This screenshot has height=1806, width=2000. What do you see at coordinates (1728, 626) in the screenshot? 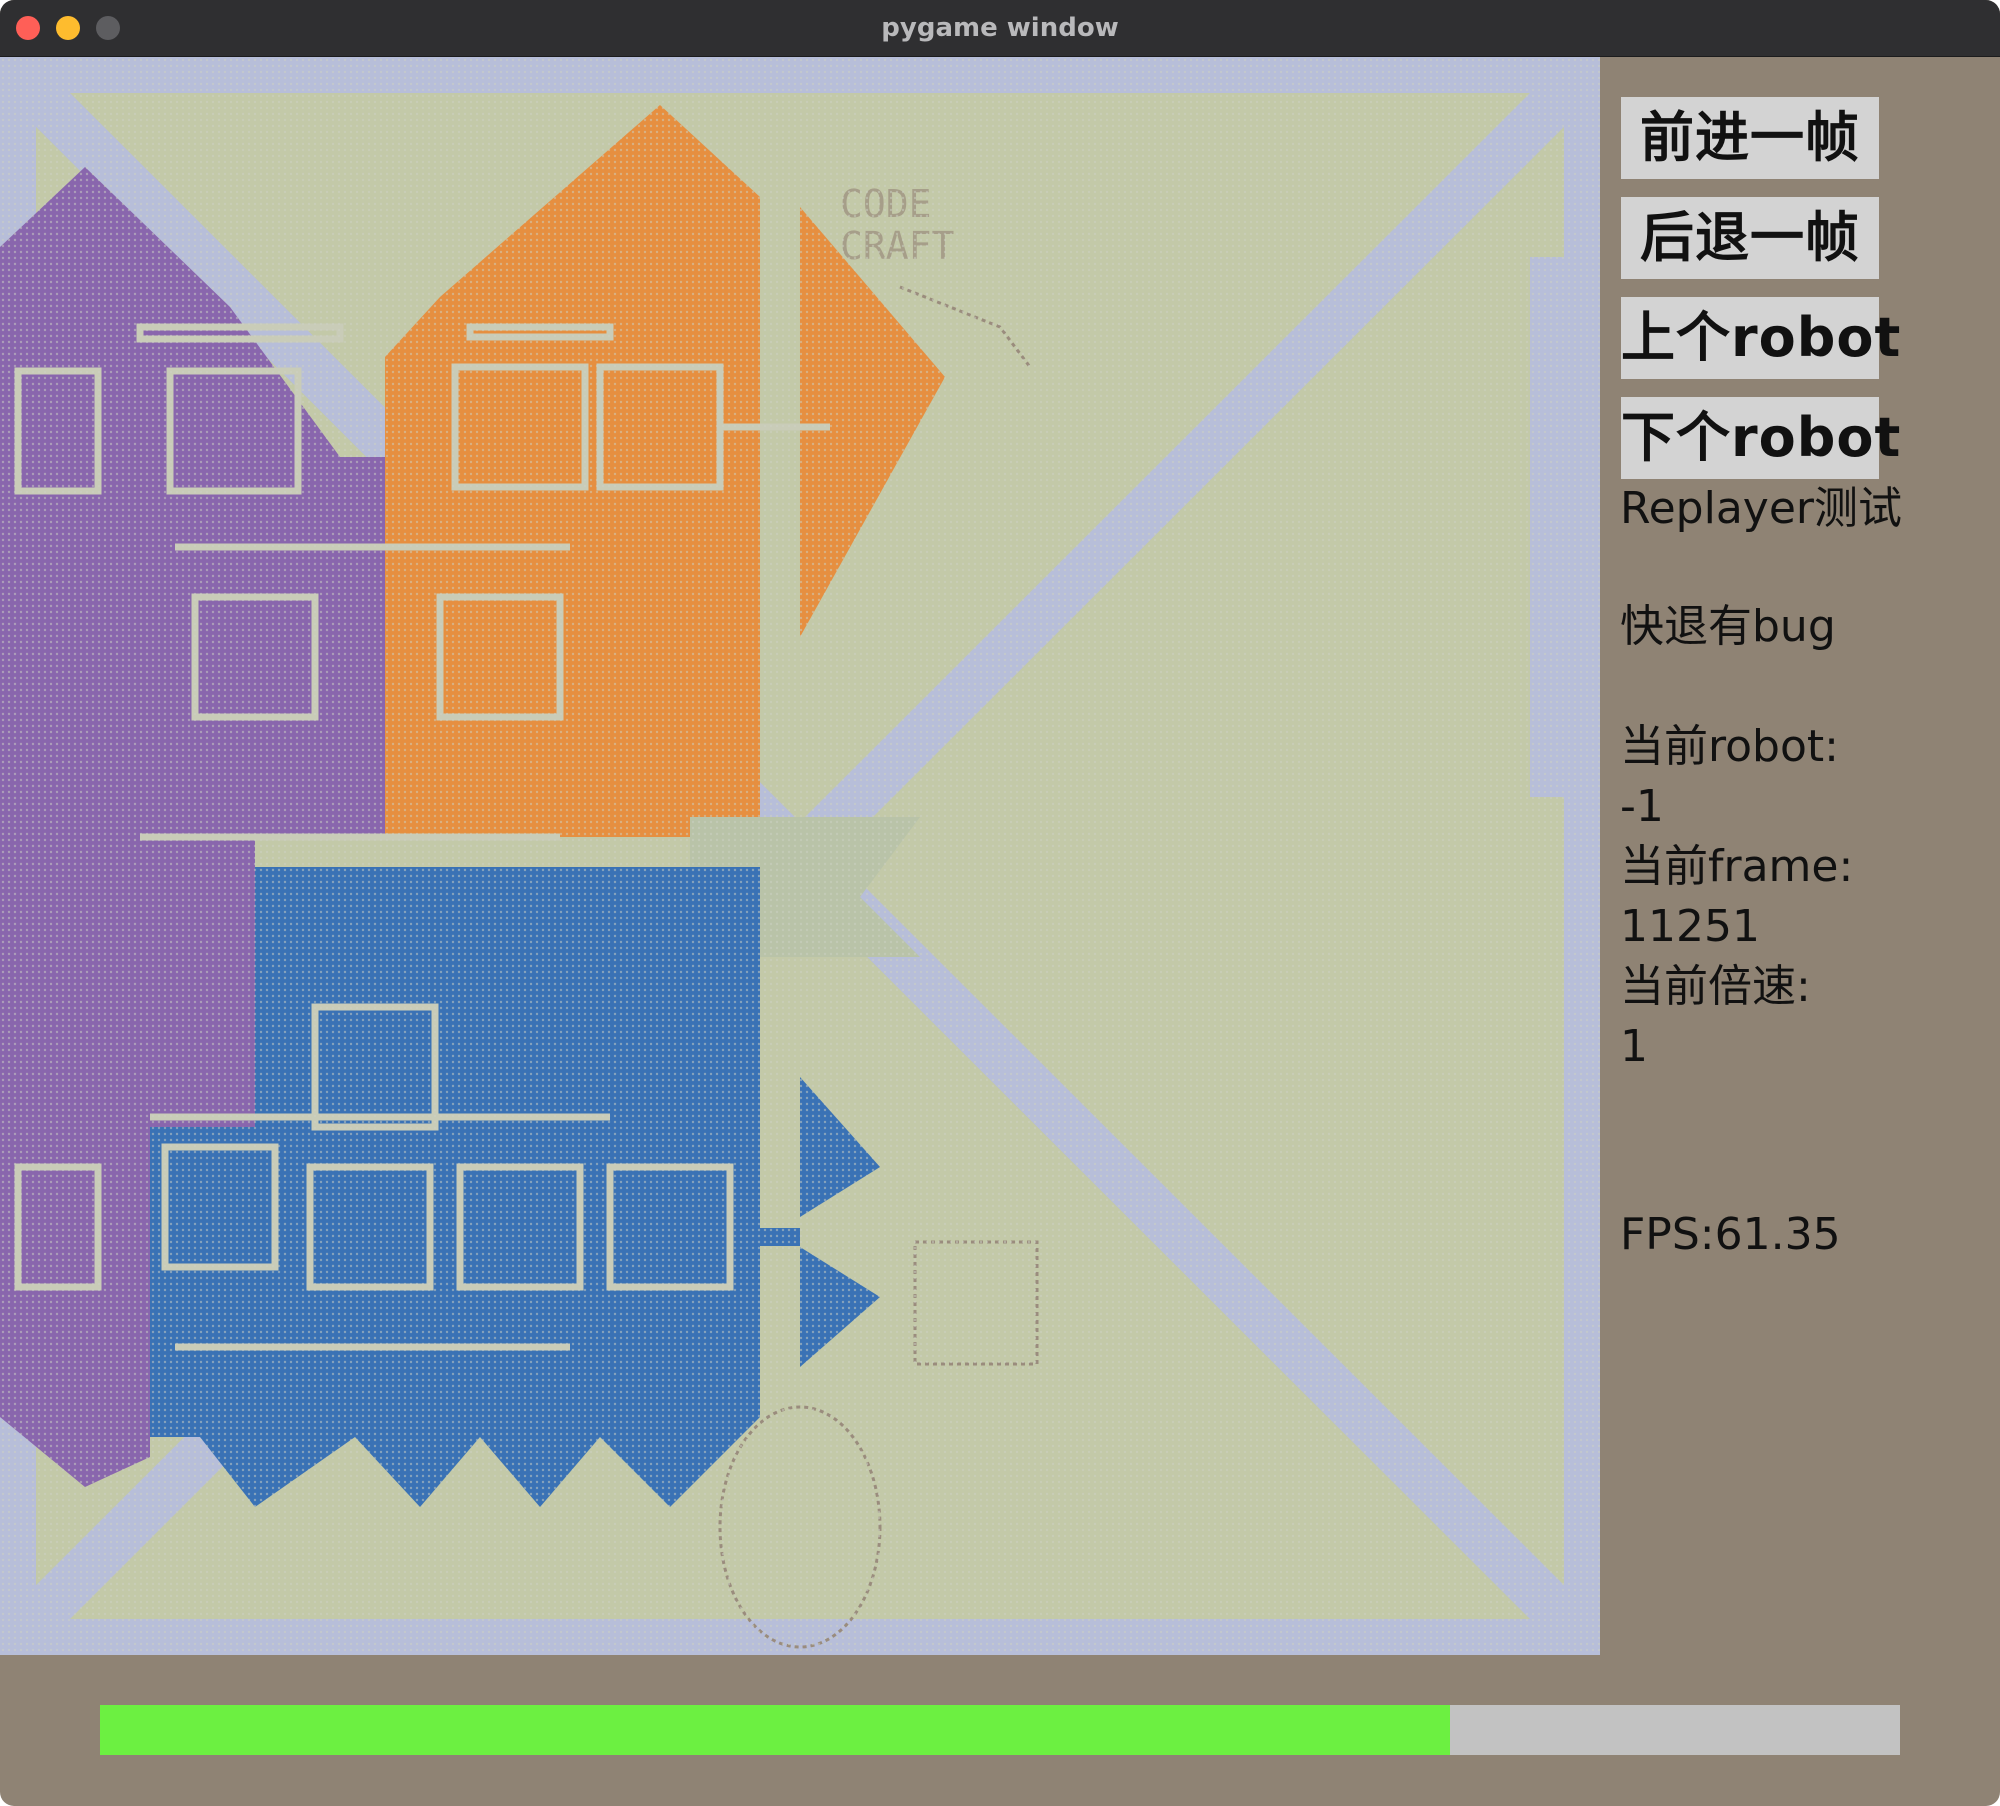
I see `note-text: 快退有bug` at bounding box center [1728, 626].